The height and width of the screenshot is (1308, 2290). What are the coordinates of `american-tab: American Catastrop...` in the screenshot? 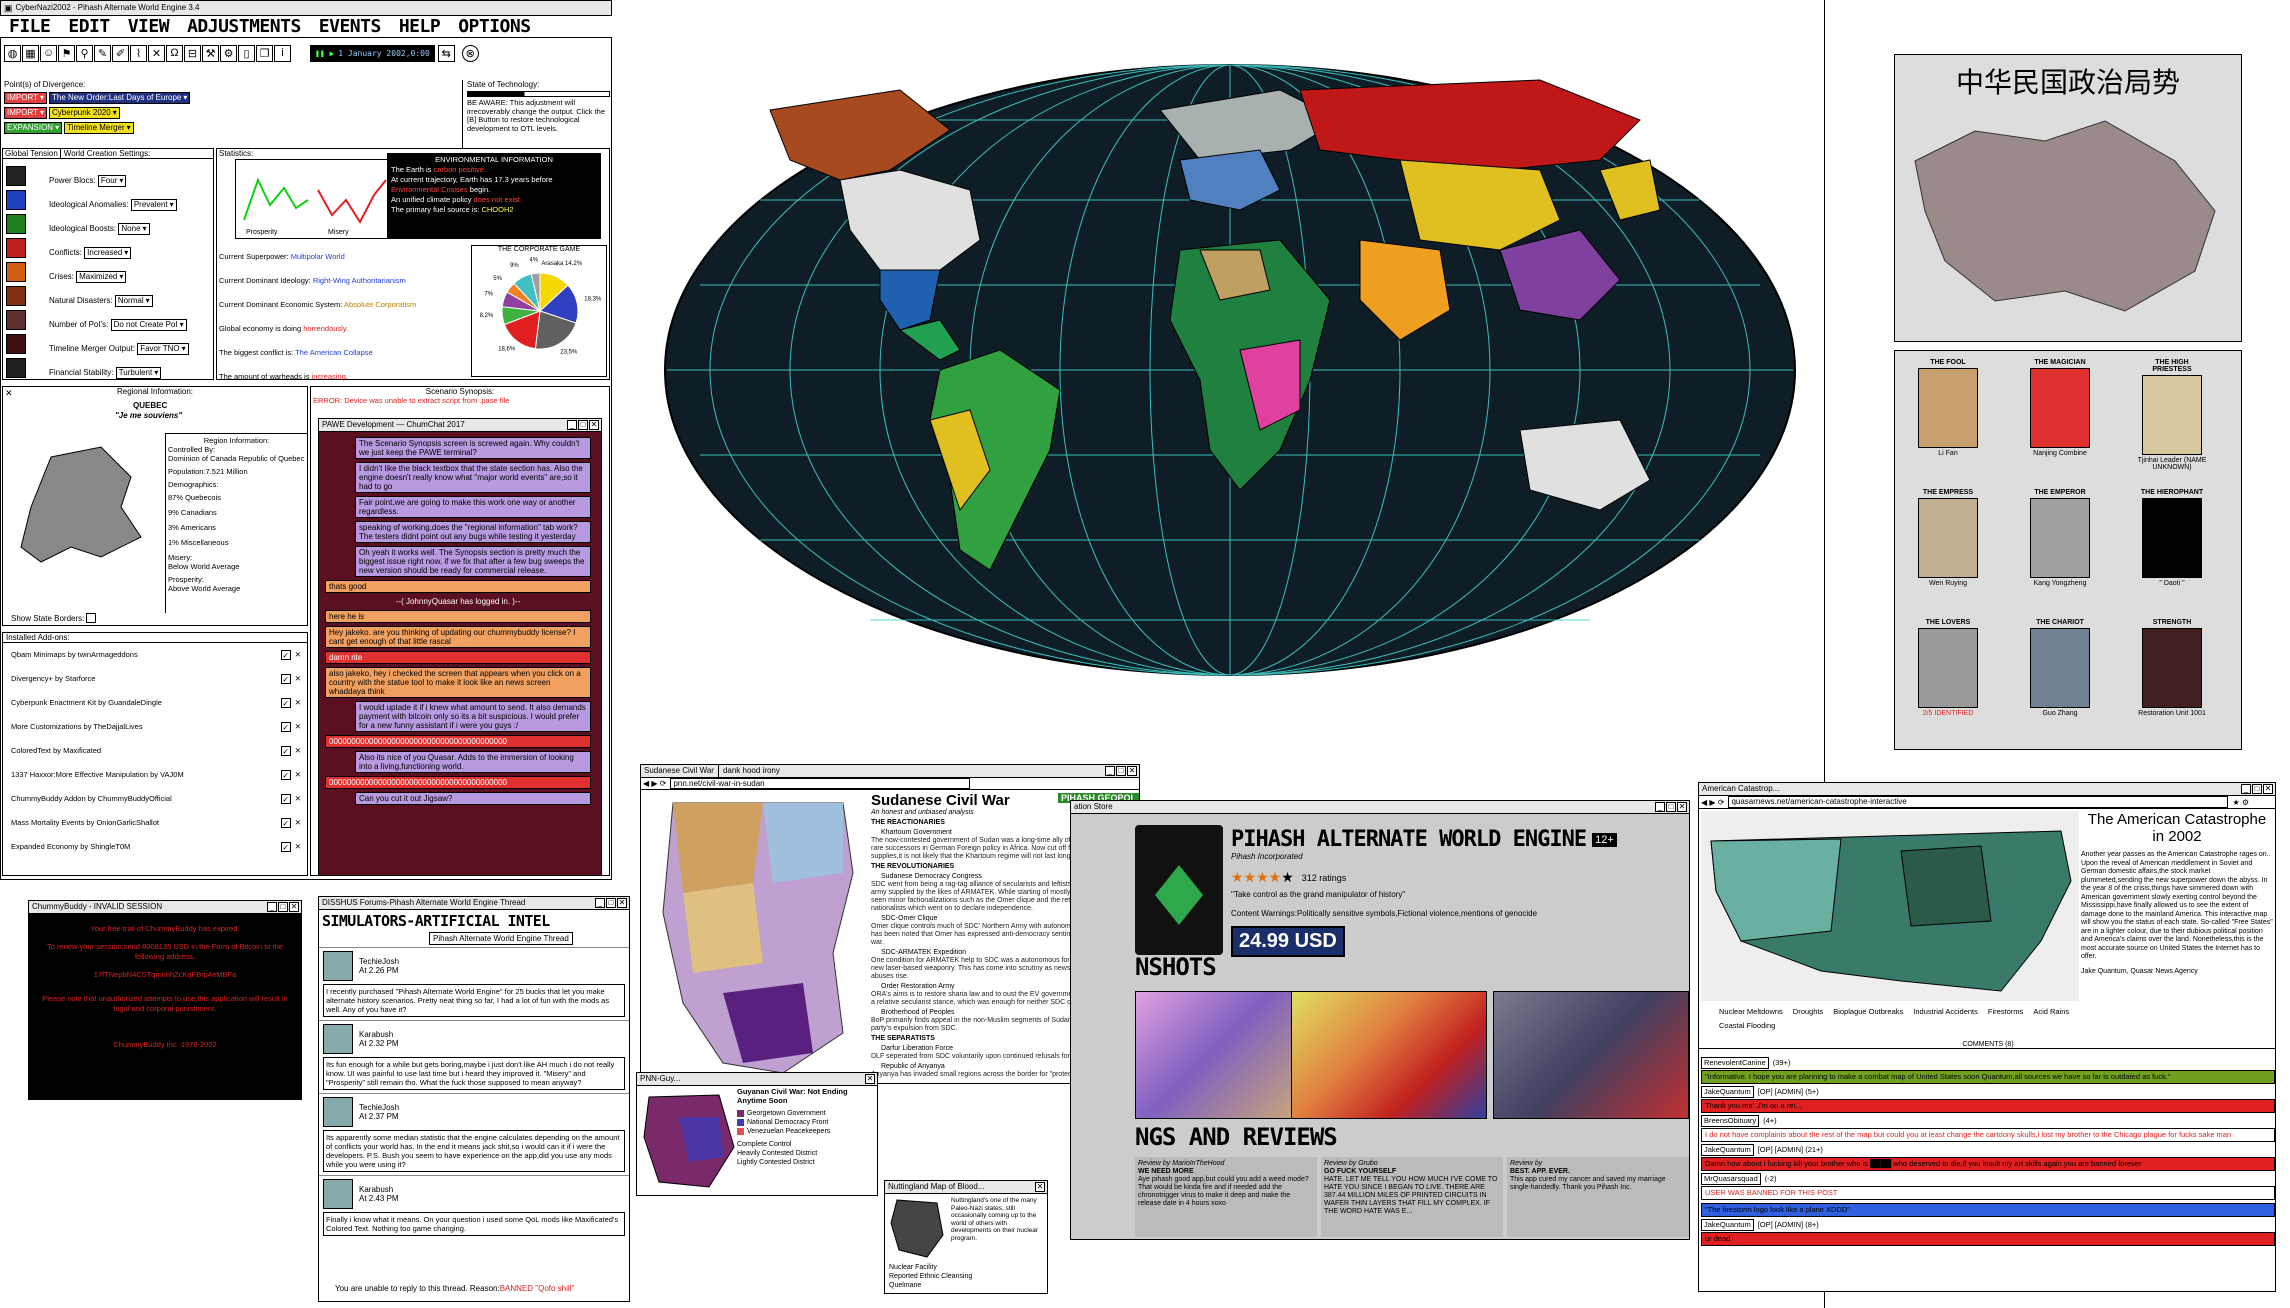 It's located at (1740, 789).